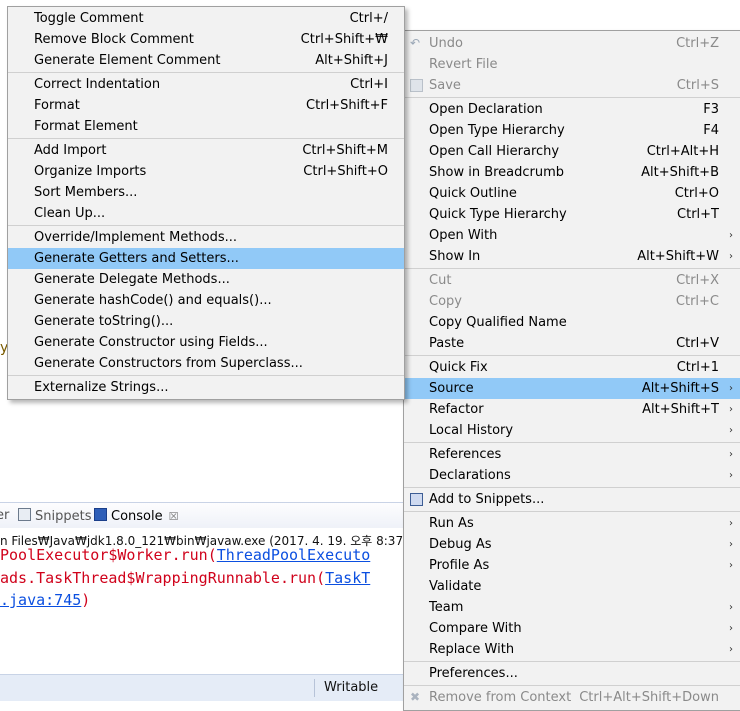 Image resolution: width=740 pixels, height=711 pixels. What do you see at coordinates (572, 43) in the screenshot?
I see `context-menu-item-undo: ↶ Undo Ctrl+Z` at bounding box center [572, 43].